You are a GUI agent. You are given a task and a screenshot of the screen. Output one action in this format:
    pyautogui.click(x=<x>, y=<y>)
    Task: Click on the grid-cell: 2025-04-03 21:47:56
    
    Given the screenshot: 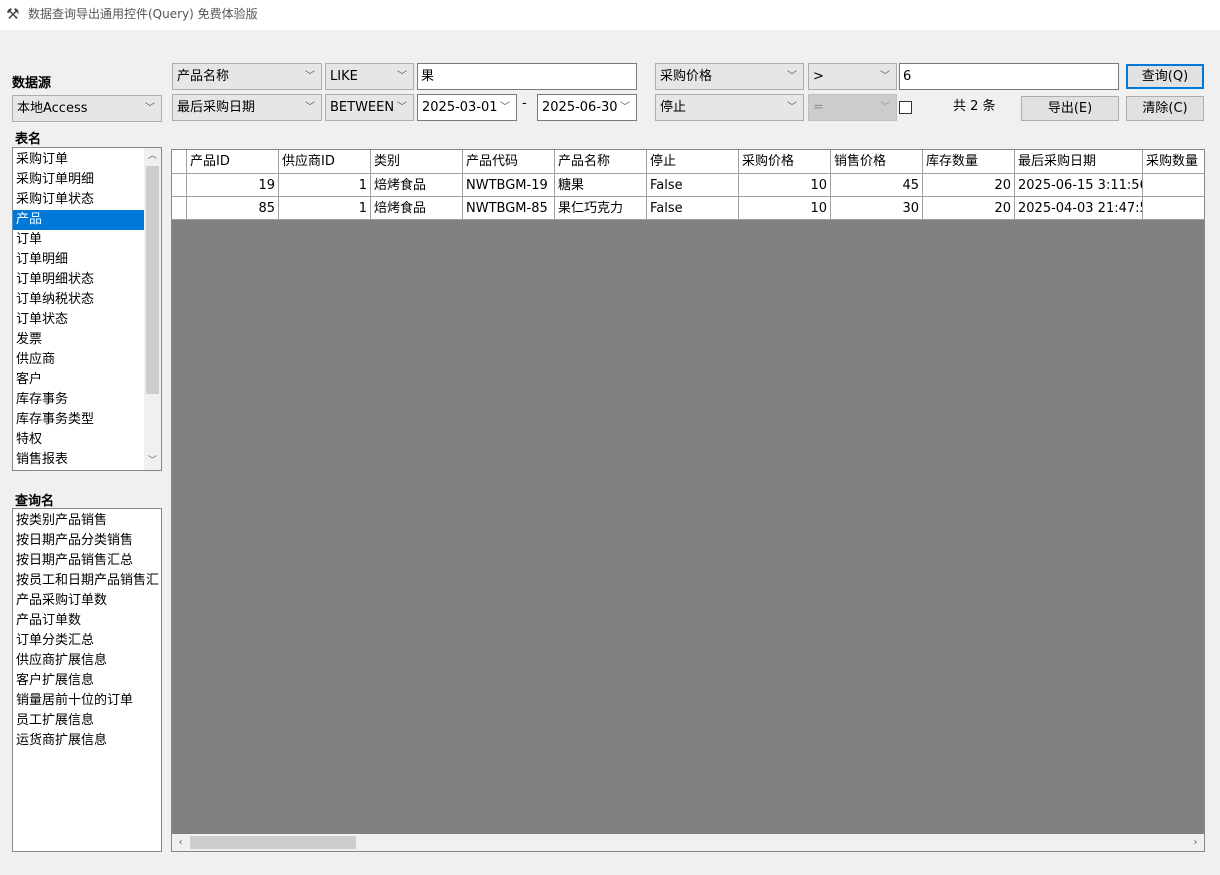 What is the action you would take?
    pyautogui.click(x=1079, y=208)
    